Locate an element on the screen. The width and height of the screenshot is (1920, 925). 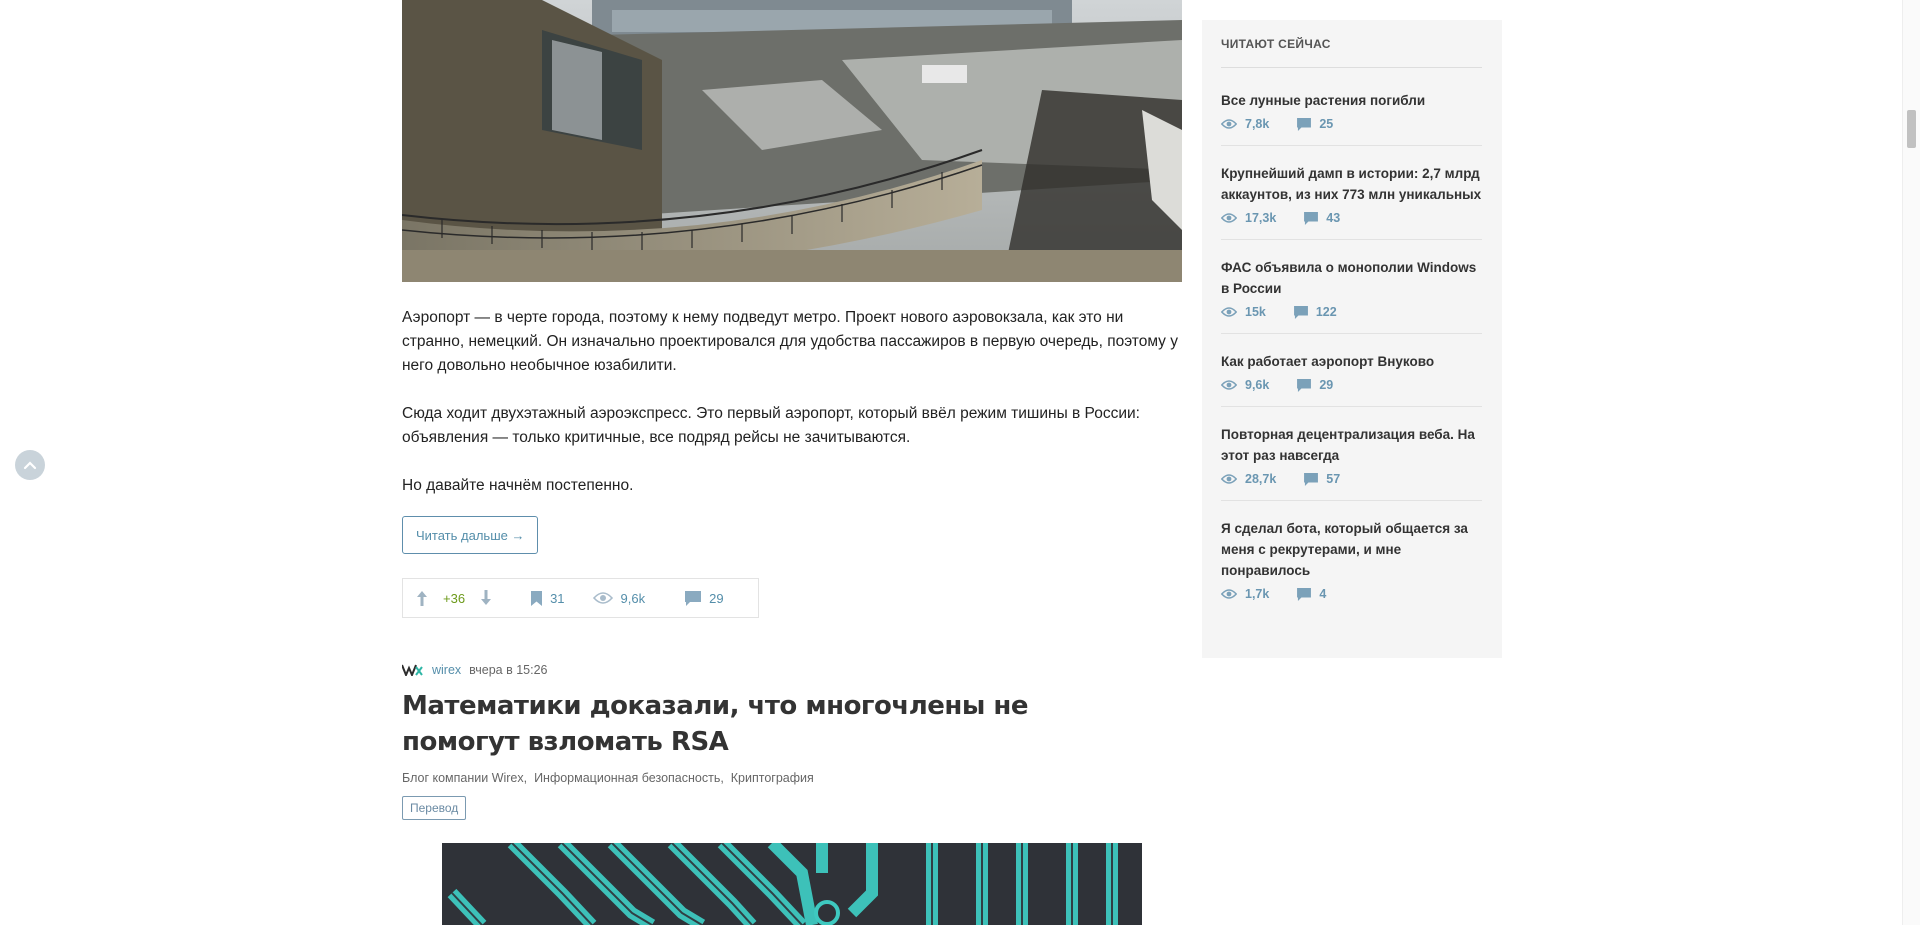
comments-count: 57 is located at coordinates (1333, 479).